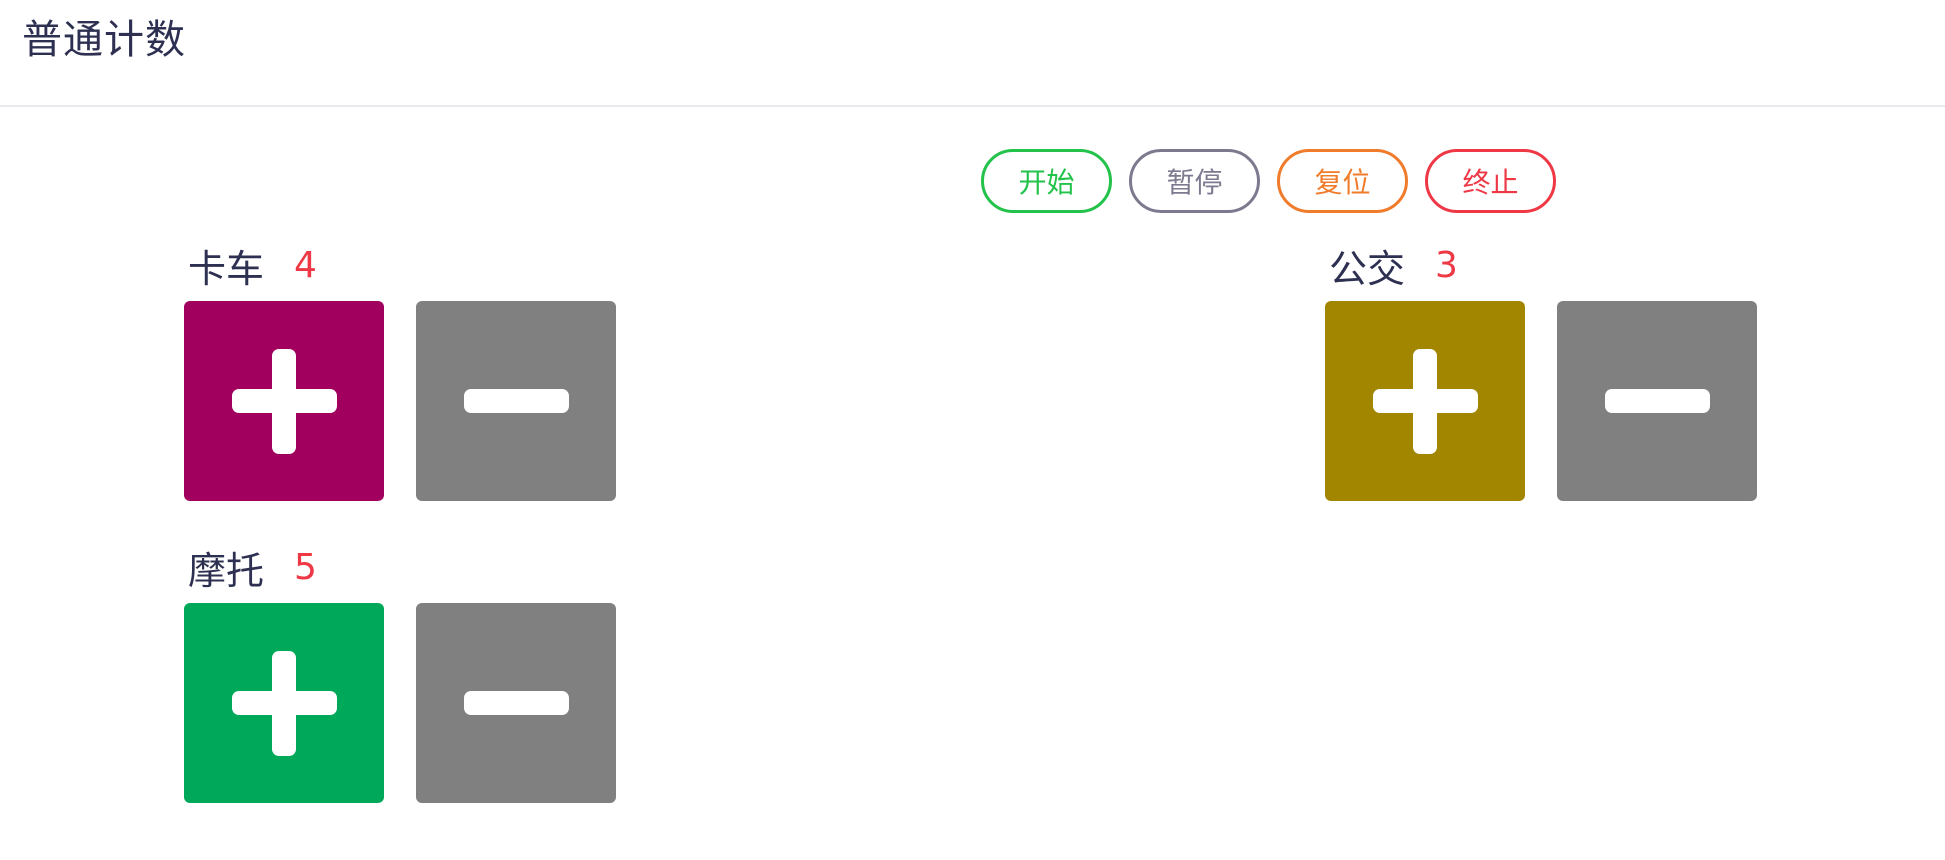  Describe the element at coordinates (104, 40) in the screenshot. I see `page-title: 普通计数` at that location.